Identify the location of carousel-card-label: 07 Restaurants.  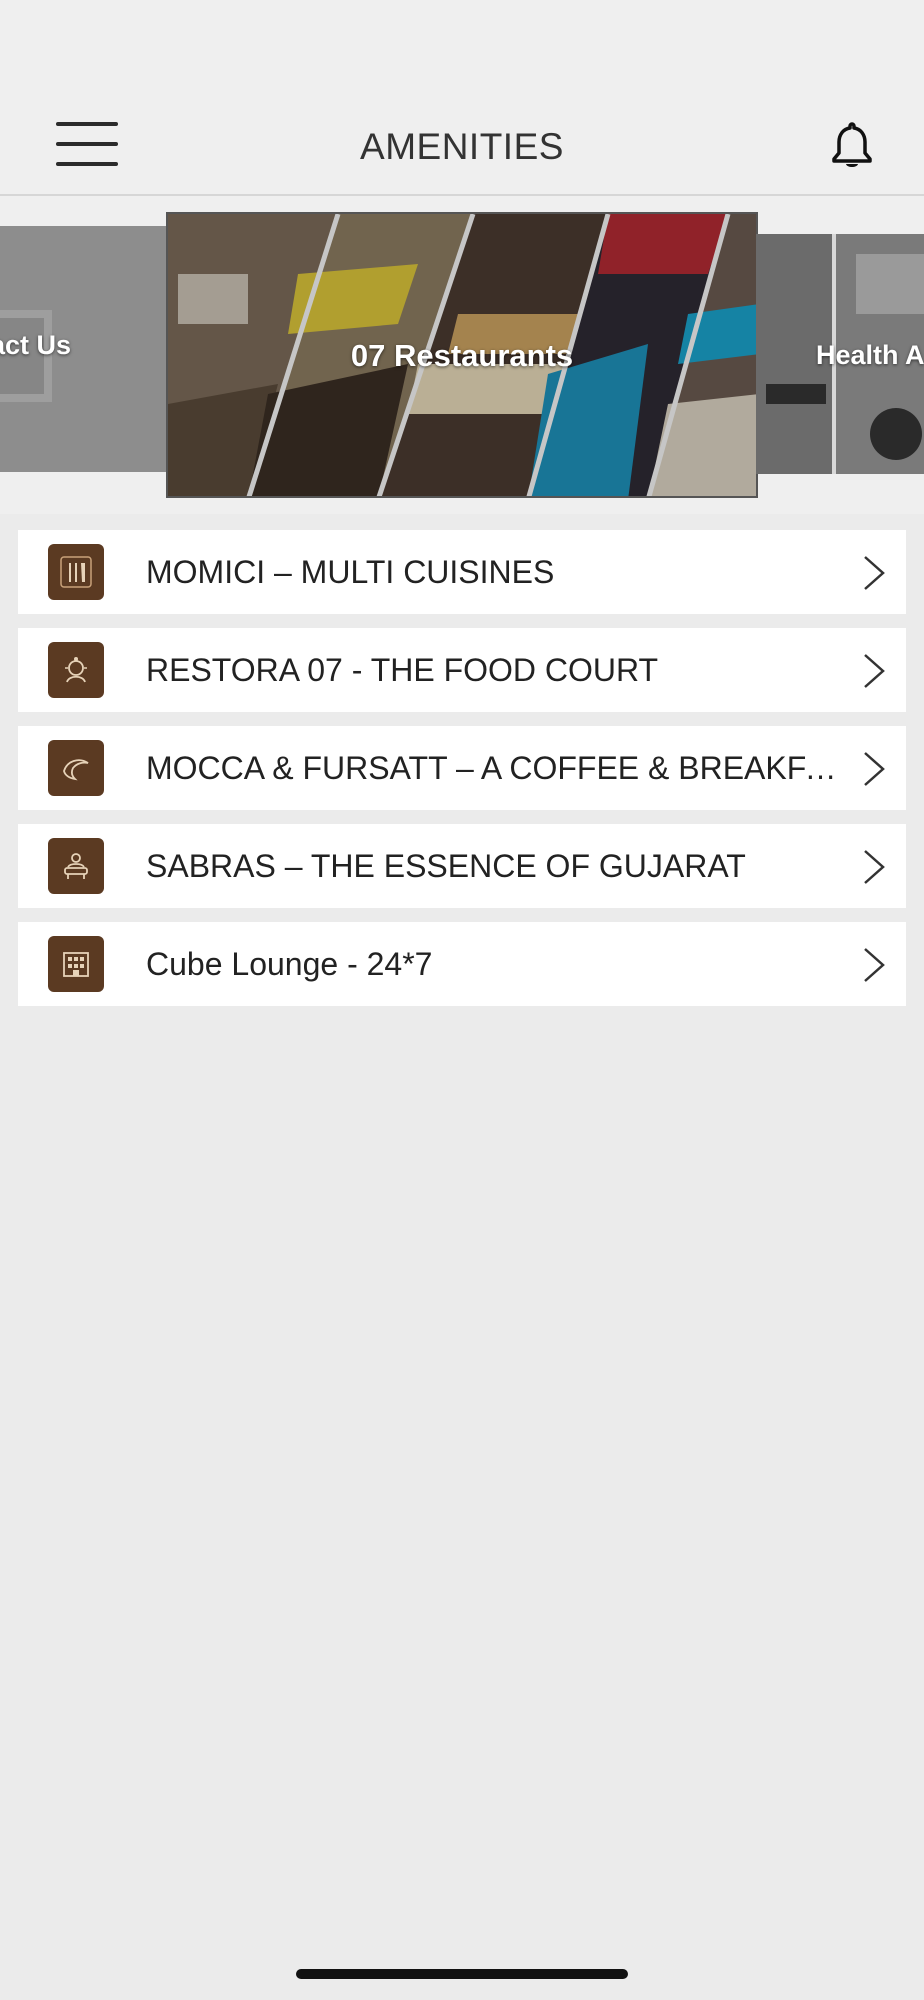
(462, 355).